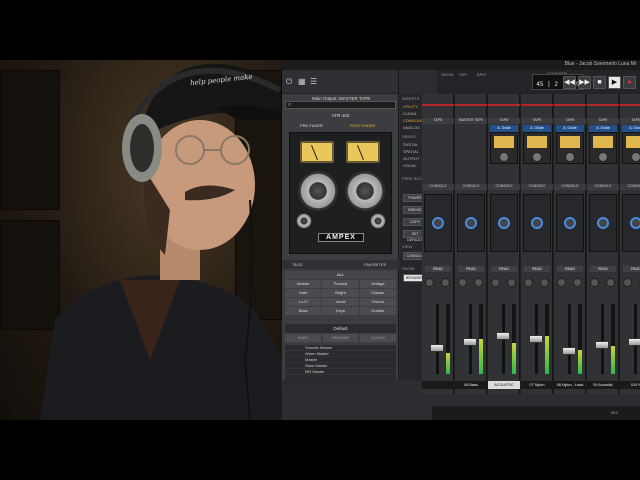 This screenshot has height=480, width=640. I want to click on tag-button: Dark, so click(303, 293).